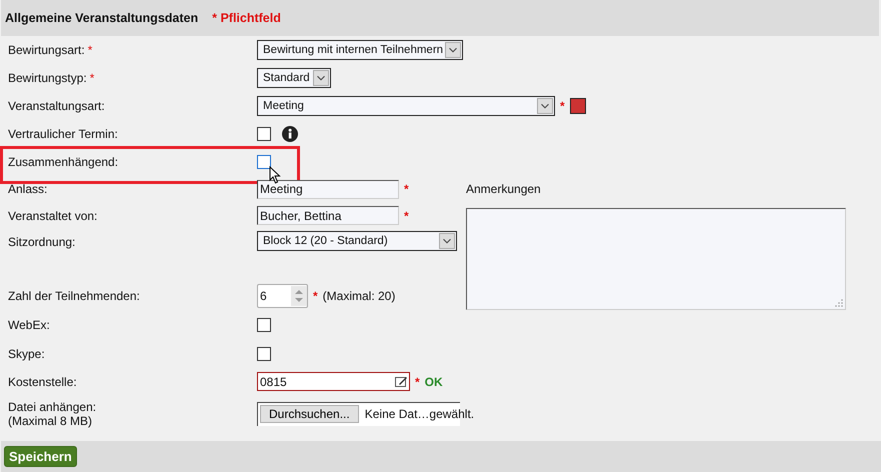  I want to click on text-input: Bucher, Bettina, so click(328, 215).